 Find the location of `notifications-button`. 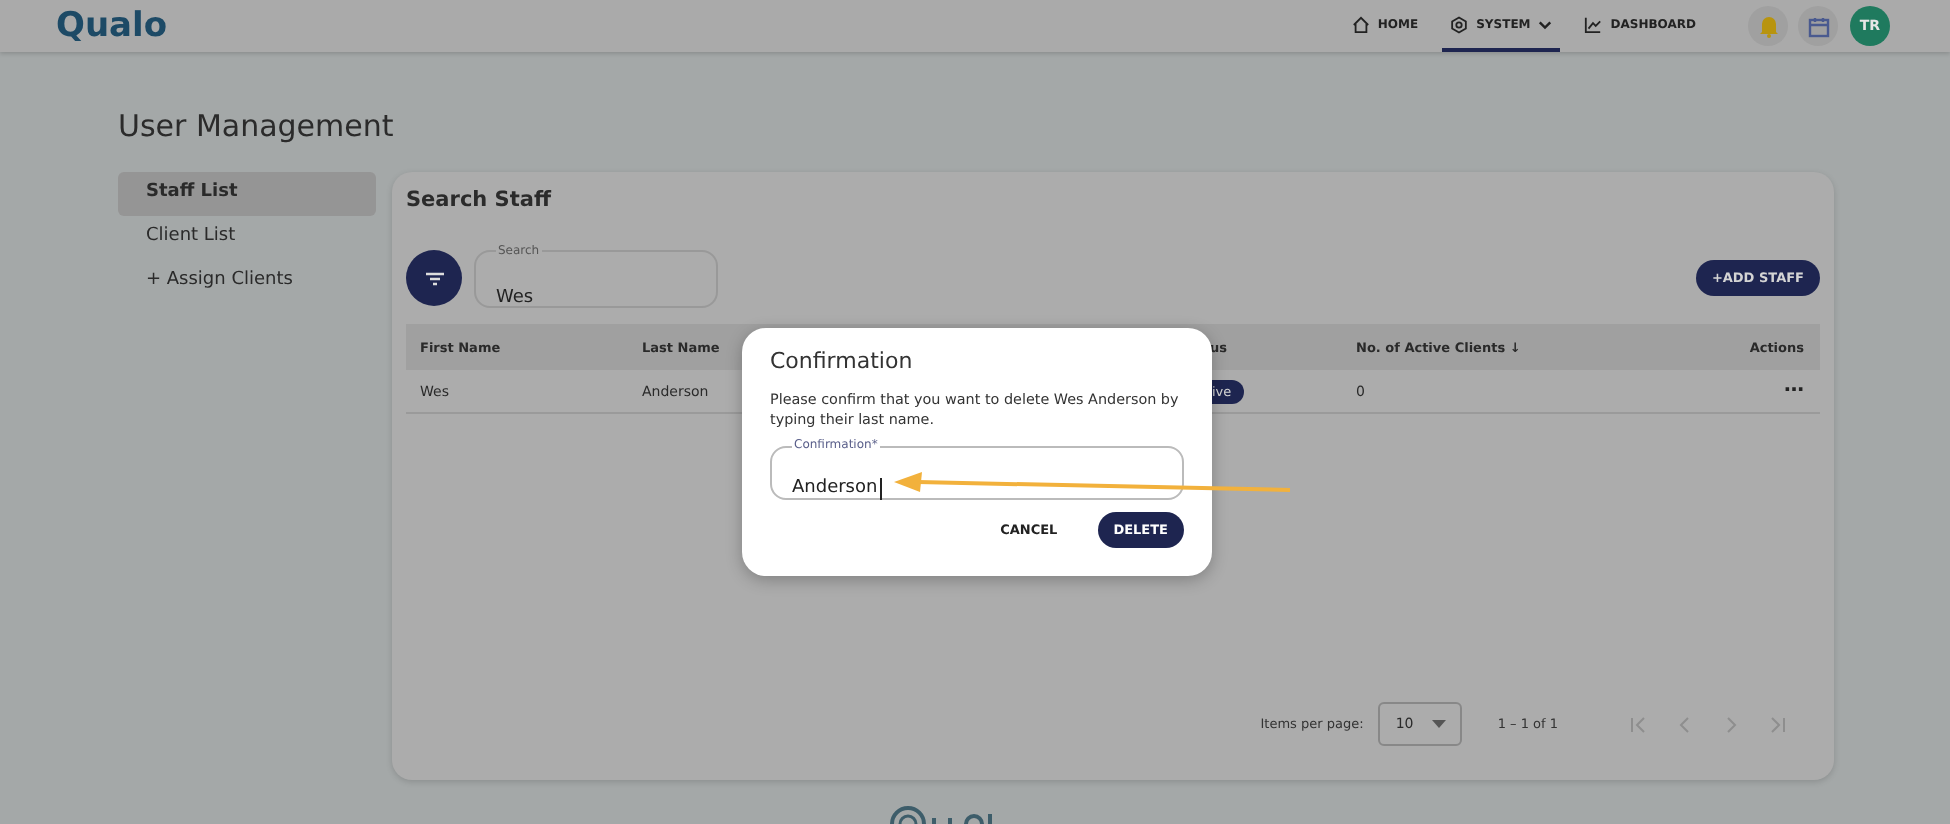

notifications-button is located at coordinates (1768, 26).